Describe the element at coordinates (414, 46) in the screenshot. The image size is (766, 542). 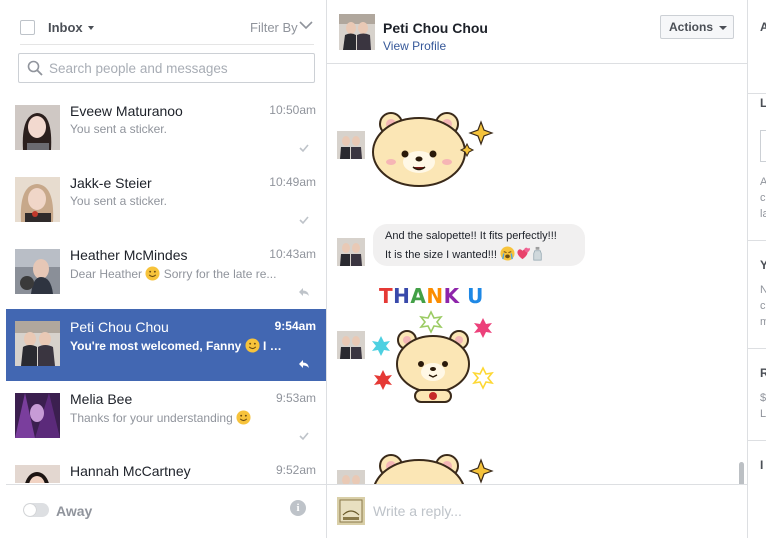
I see `view-profile-link: View Profile` at that location.